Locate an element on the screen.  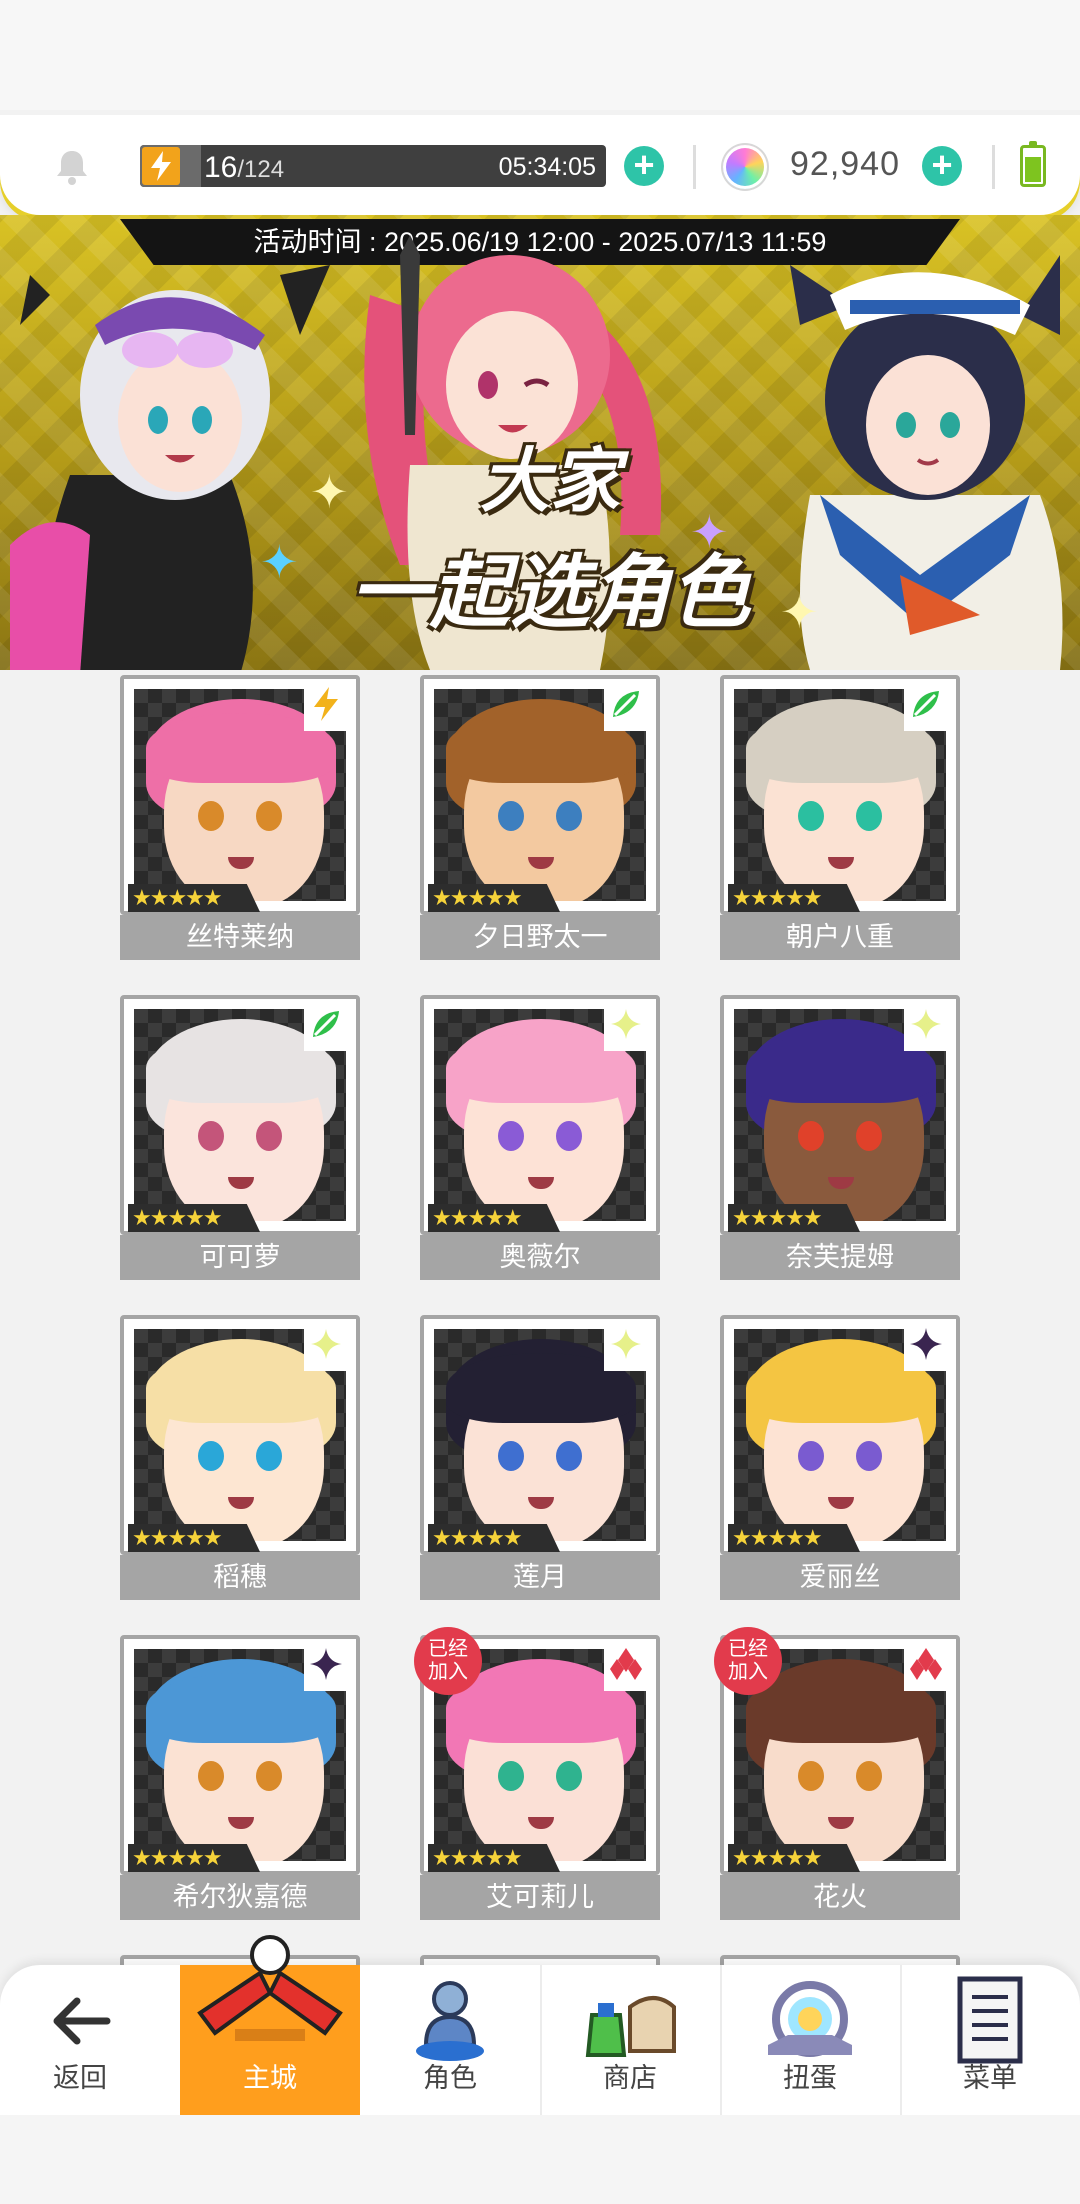
character-card: ★★★★★ 艾可莉儿 已经 加入 is located at coordinates (537, 1773).